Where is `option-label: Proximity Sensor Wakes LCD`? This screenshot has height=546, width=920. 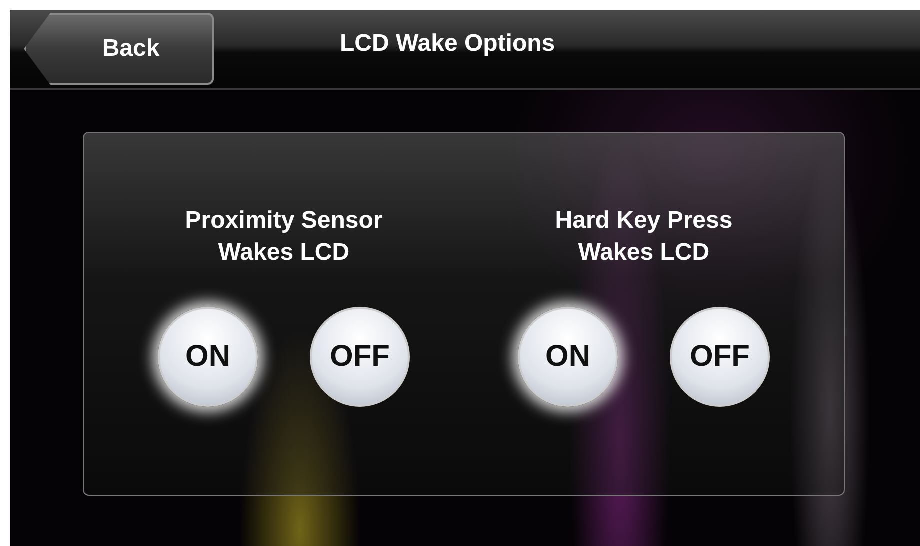
option-label: Proximity Sensor Wakes LCD is located at coordinates (284, 237).